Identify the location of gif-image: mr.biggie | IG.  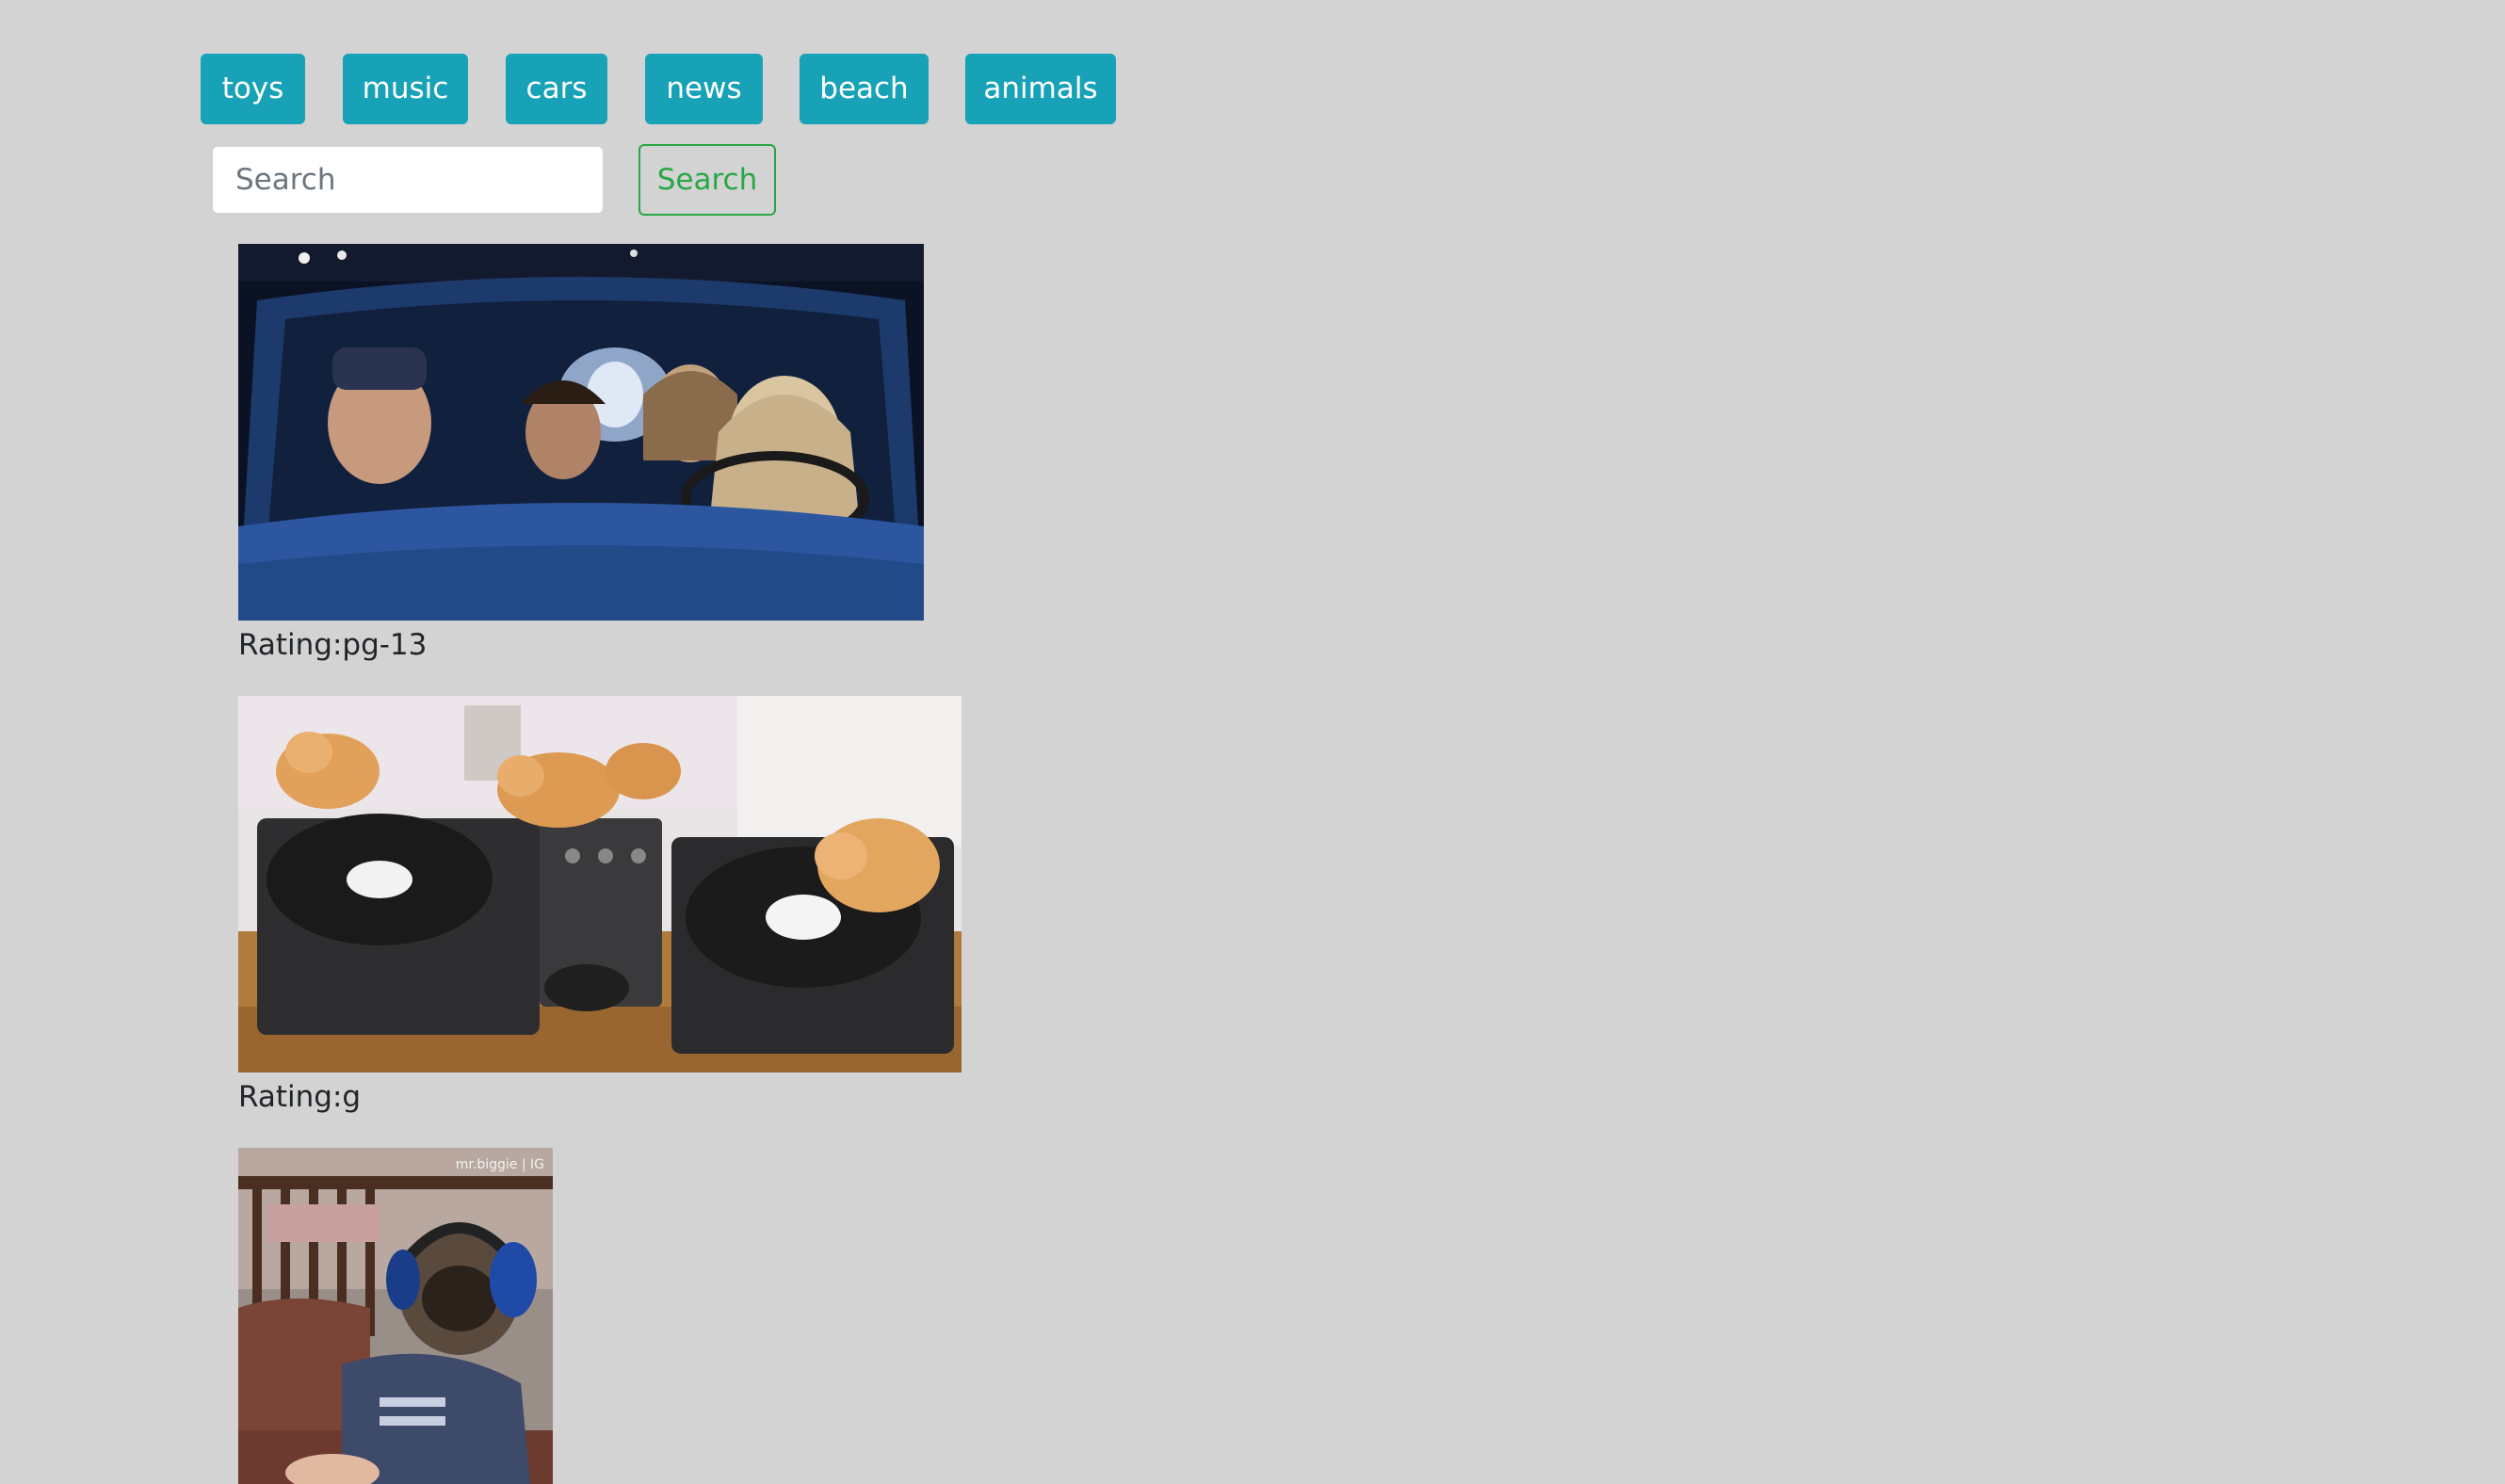
(395, 1316).